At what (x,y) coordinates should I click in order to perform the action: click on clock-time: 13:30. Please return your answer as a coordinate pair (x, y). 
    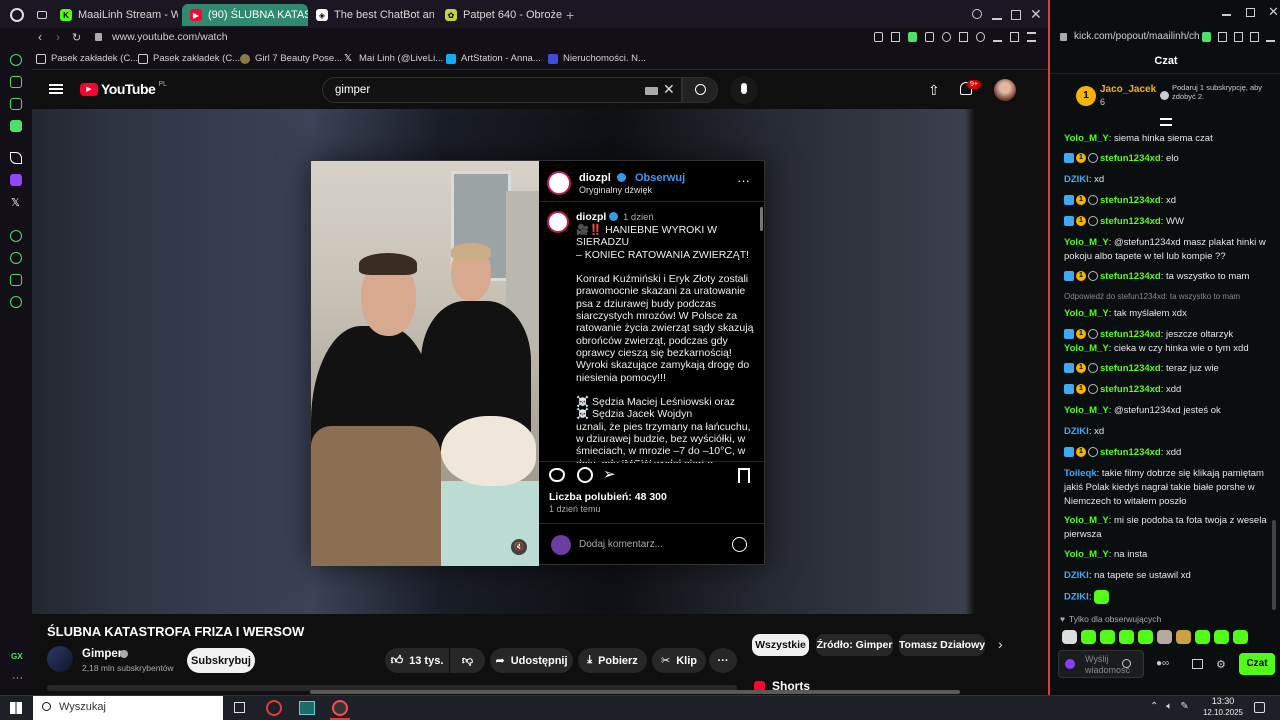
    Looking at the image, I should click on (1223, 701).